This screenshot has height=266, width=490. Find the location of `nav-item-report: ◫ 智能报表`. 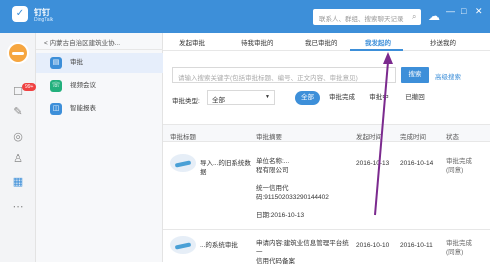

nav-item-report: ◫ 智能报表 is located at coordinates (99, 109).